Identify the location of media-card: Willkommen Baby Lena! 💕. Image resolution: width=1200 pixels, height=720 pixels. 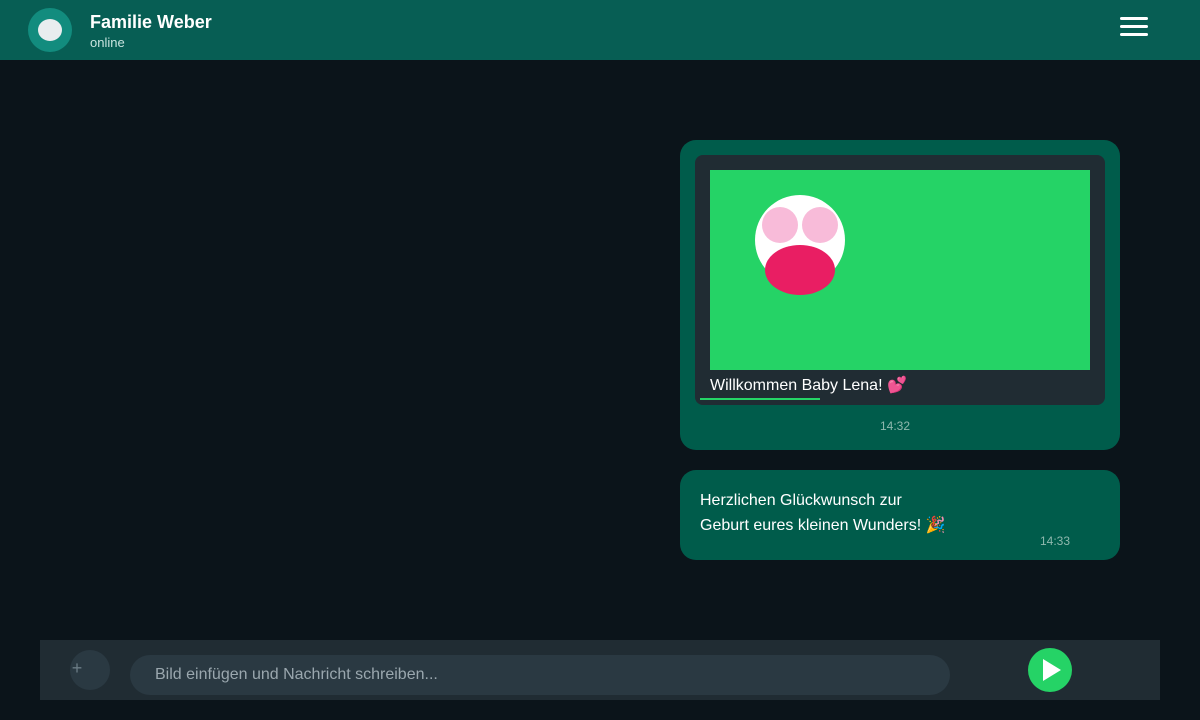
(900, 280).